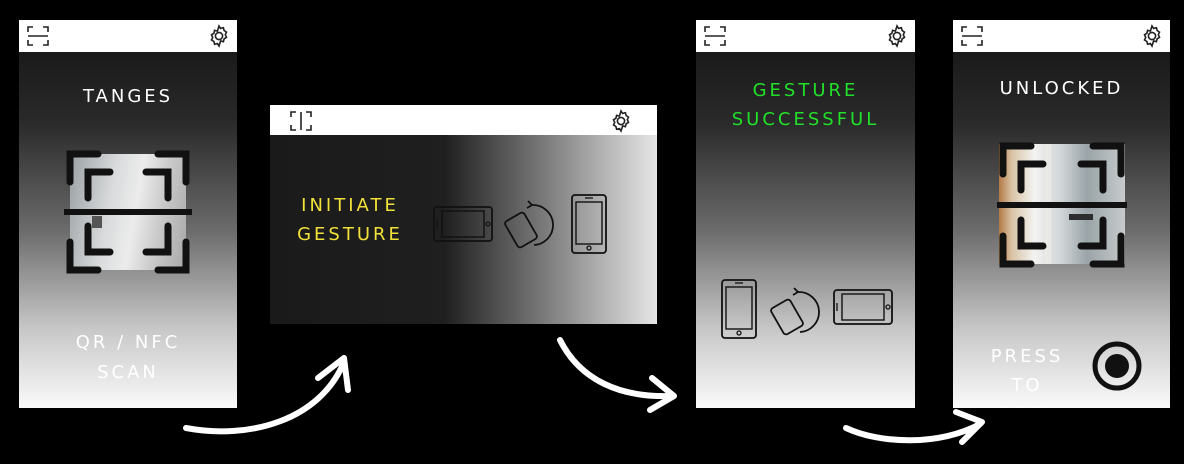  Describe the element at coordinates (128, 357) in the screenshot. I see `scan-prompt: QR / NFC SCAN` at that location.